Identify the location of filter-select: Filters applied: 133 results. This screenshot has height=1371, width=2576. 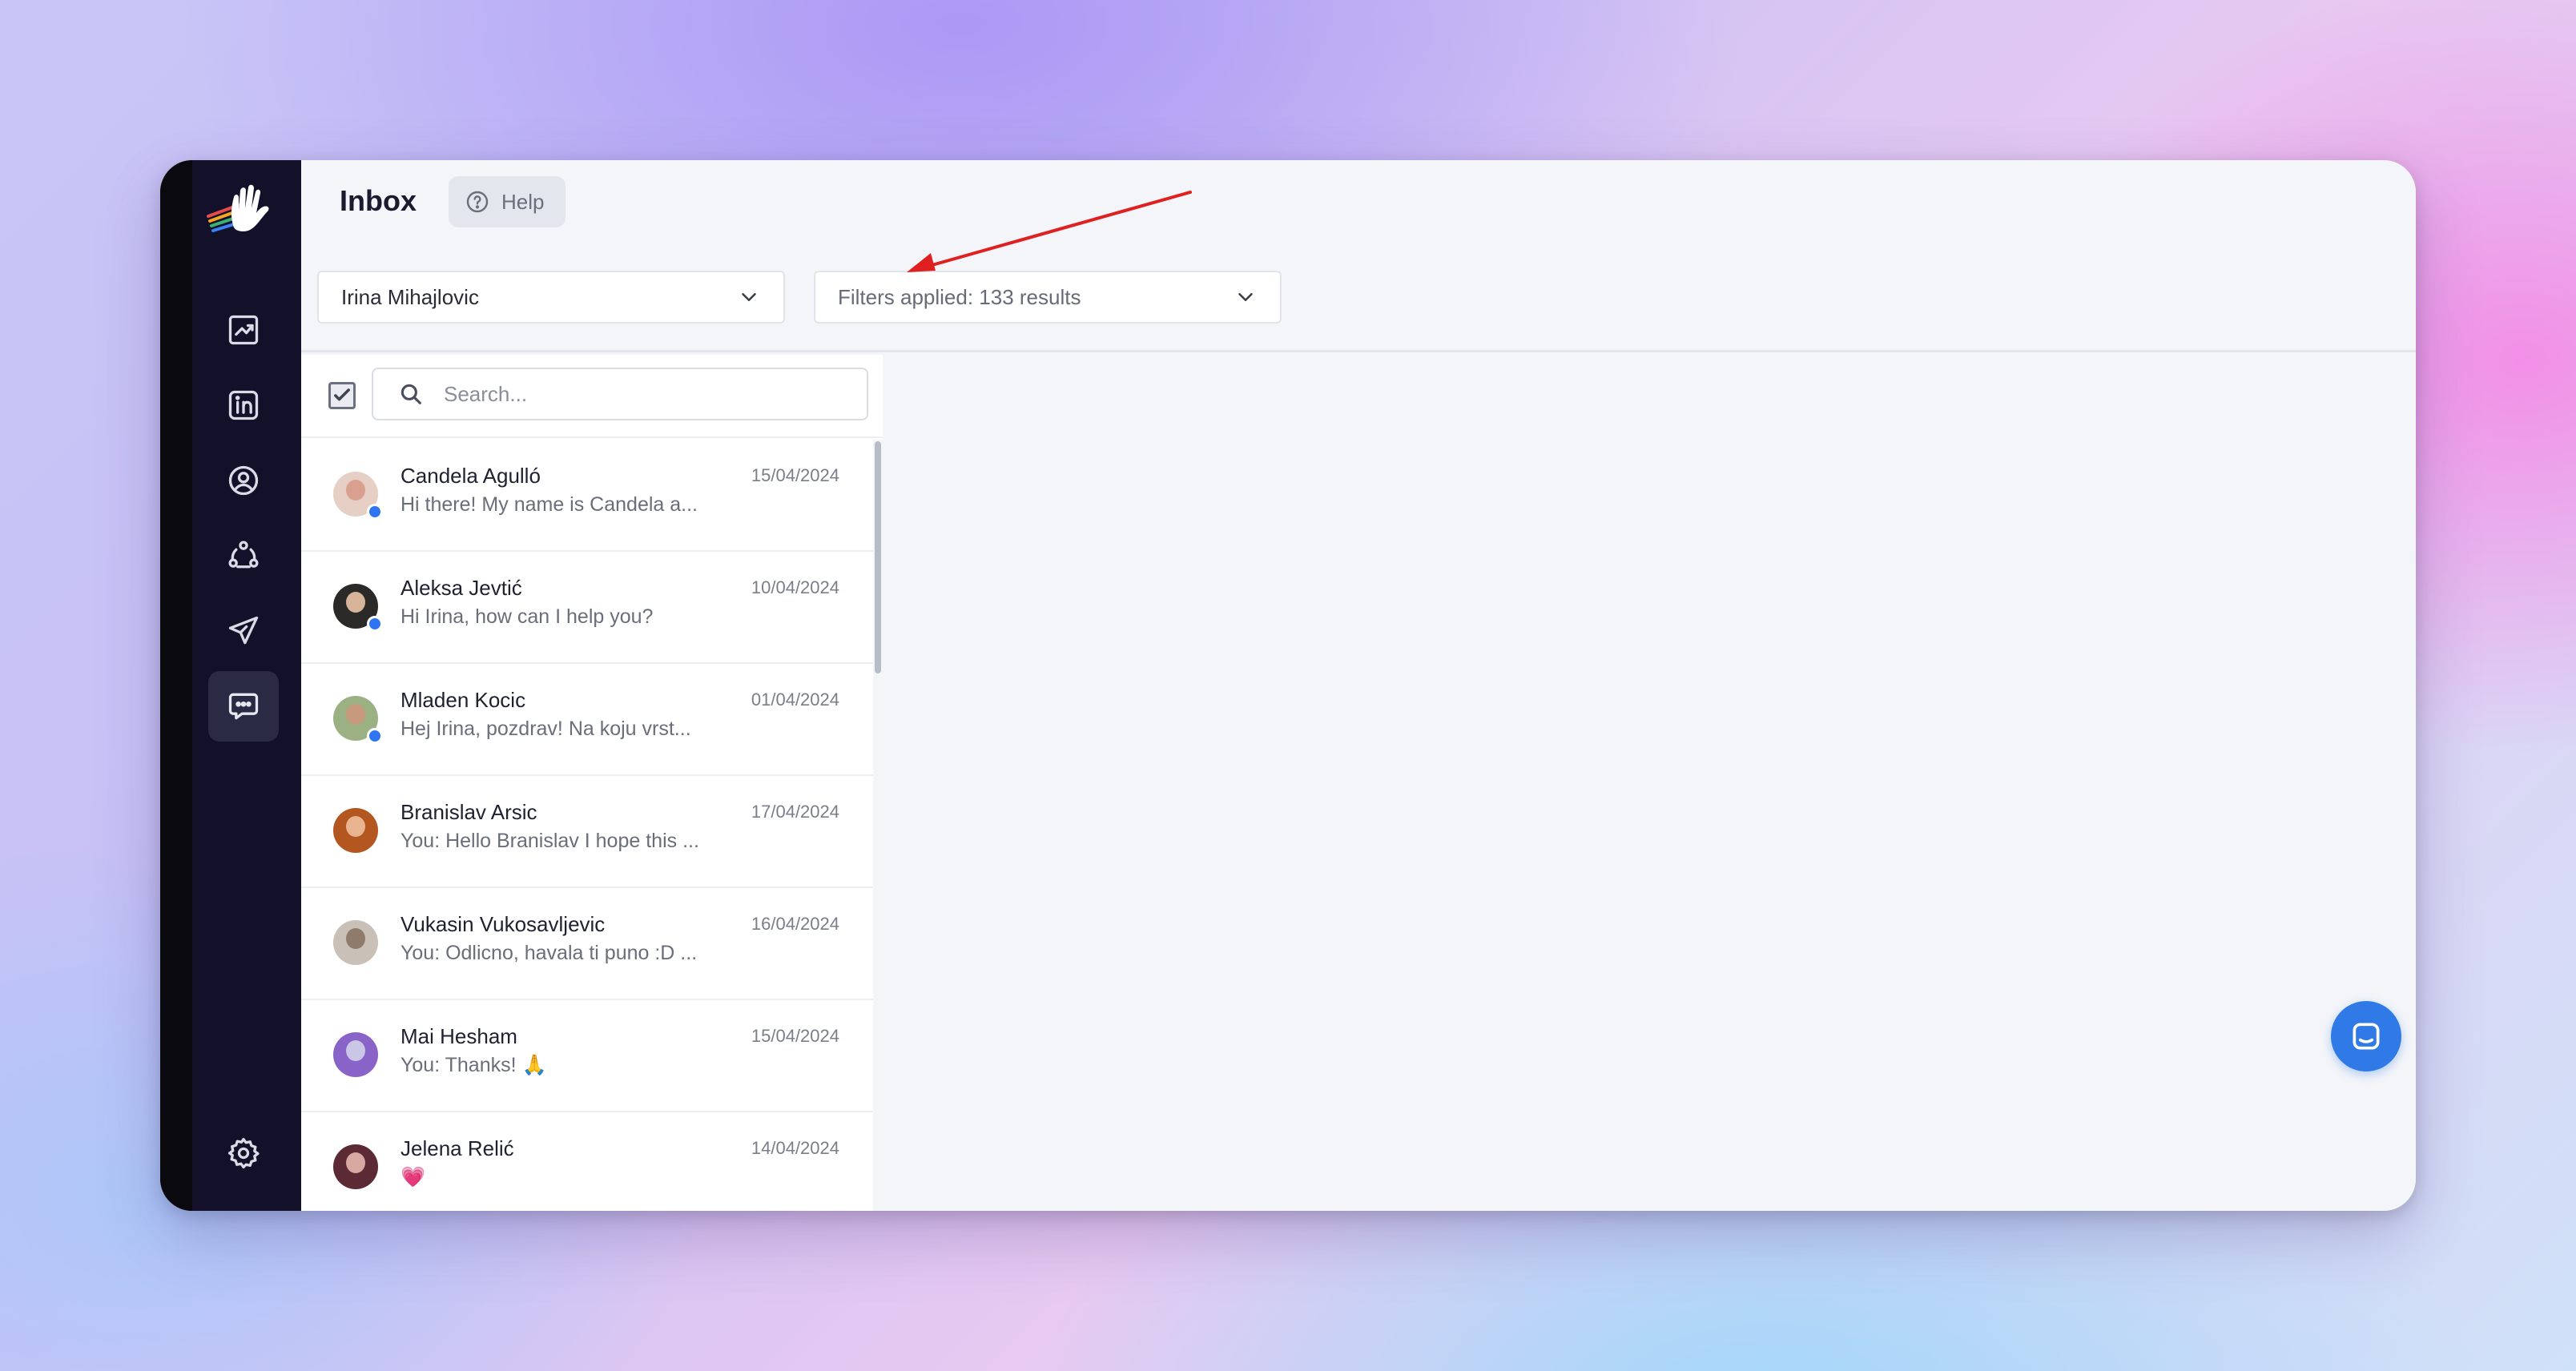
(1048, 297).